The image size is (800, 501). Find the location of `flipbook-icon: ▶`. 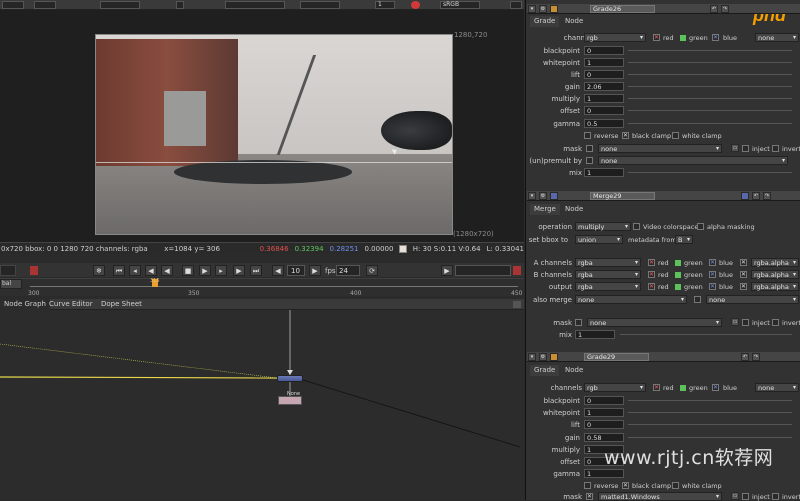

flipbook-icon: ▶ is located at coordinates (447, 270).